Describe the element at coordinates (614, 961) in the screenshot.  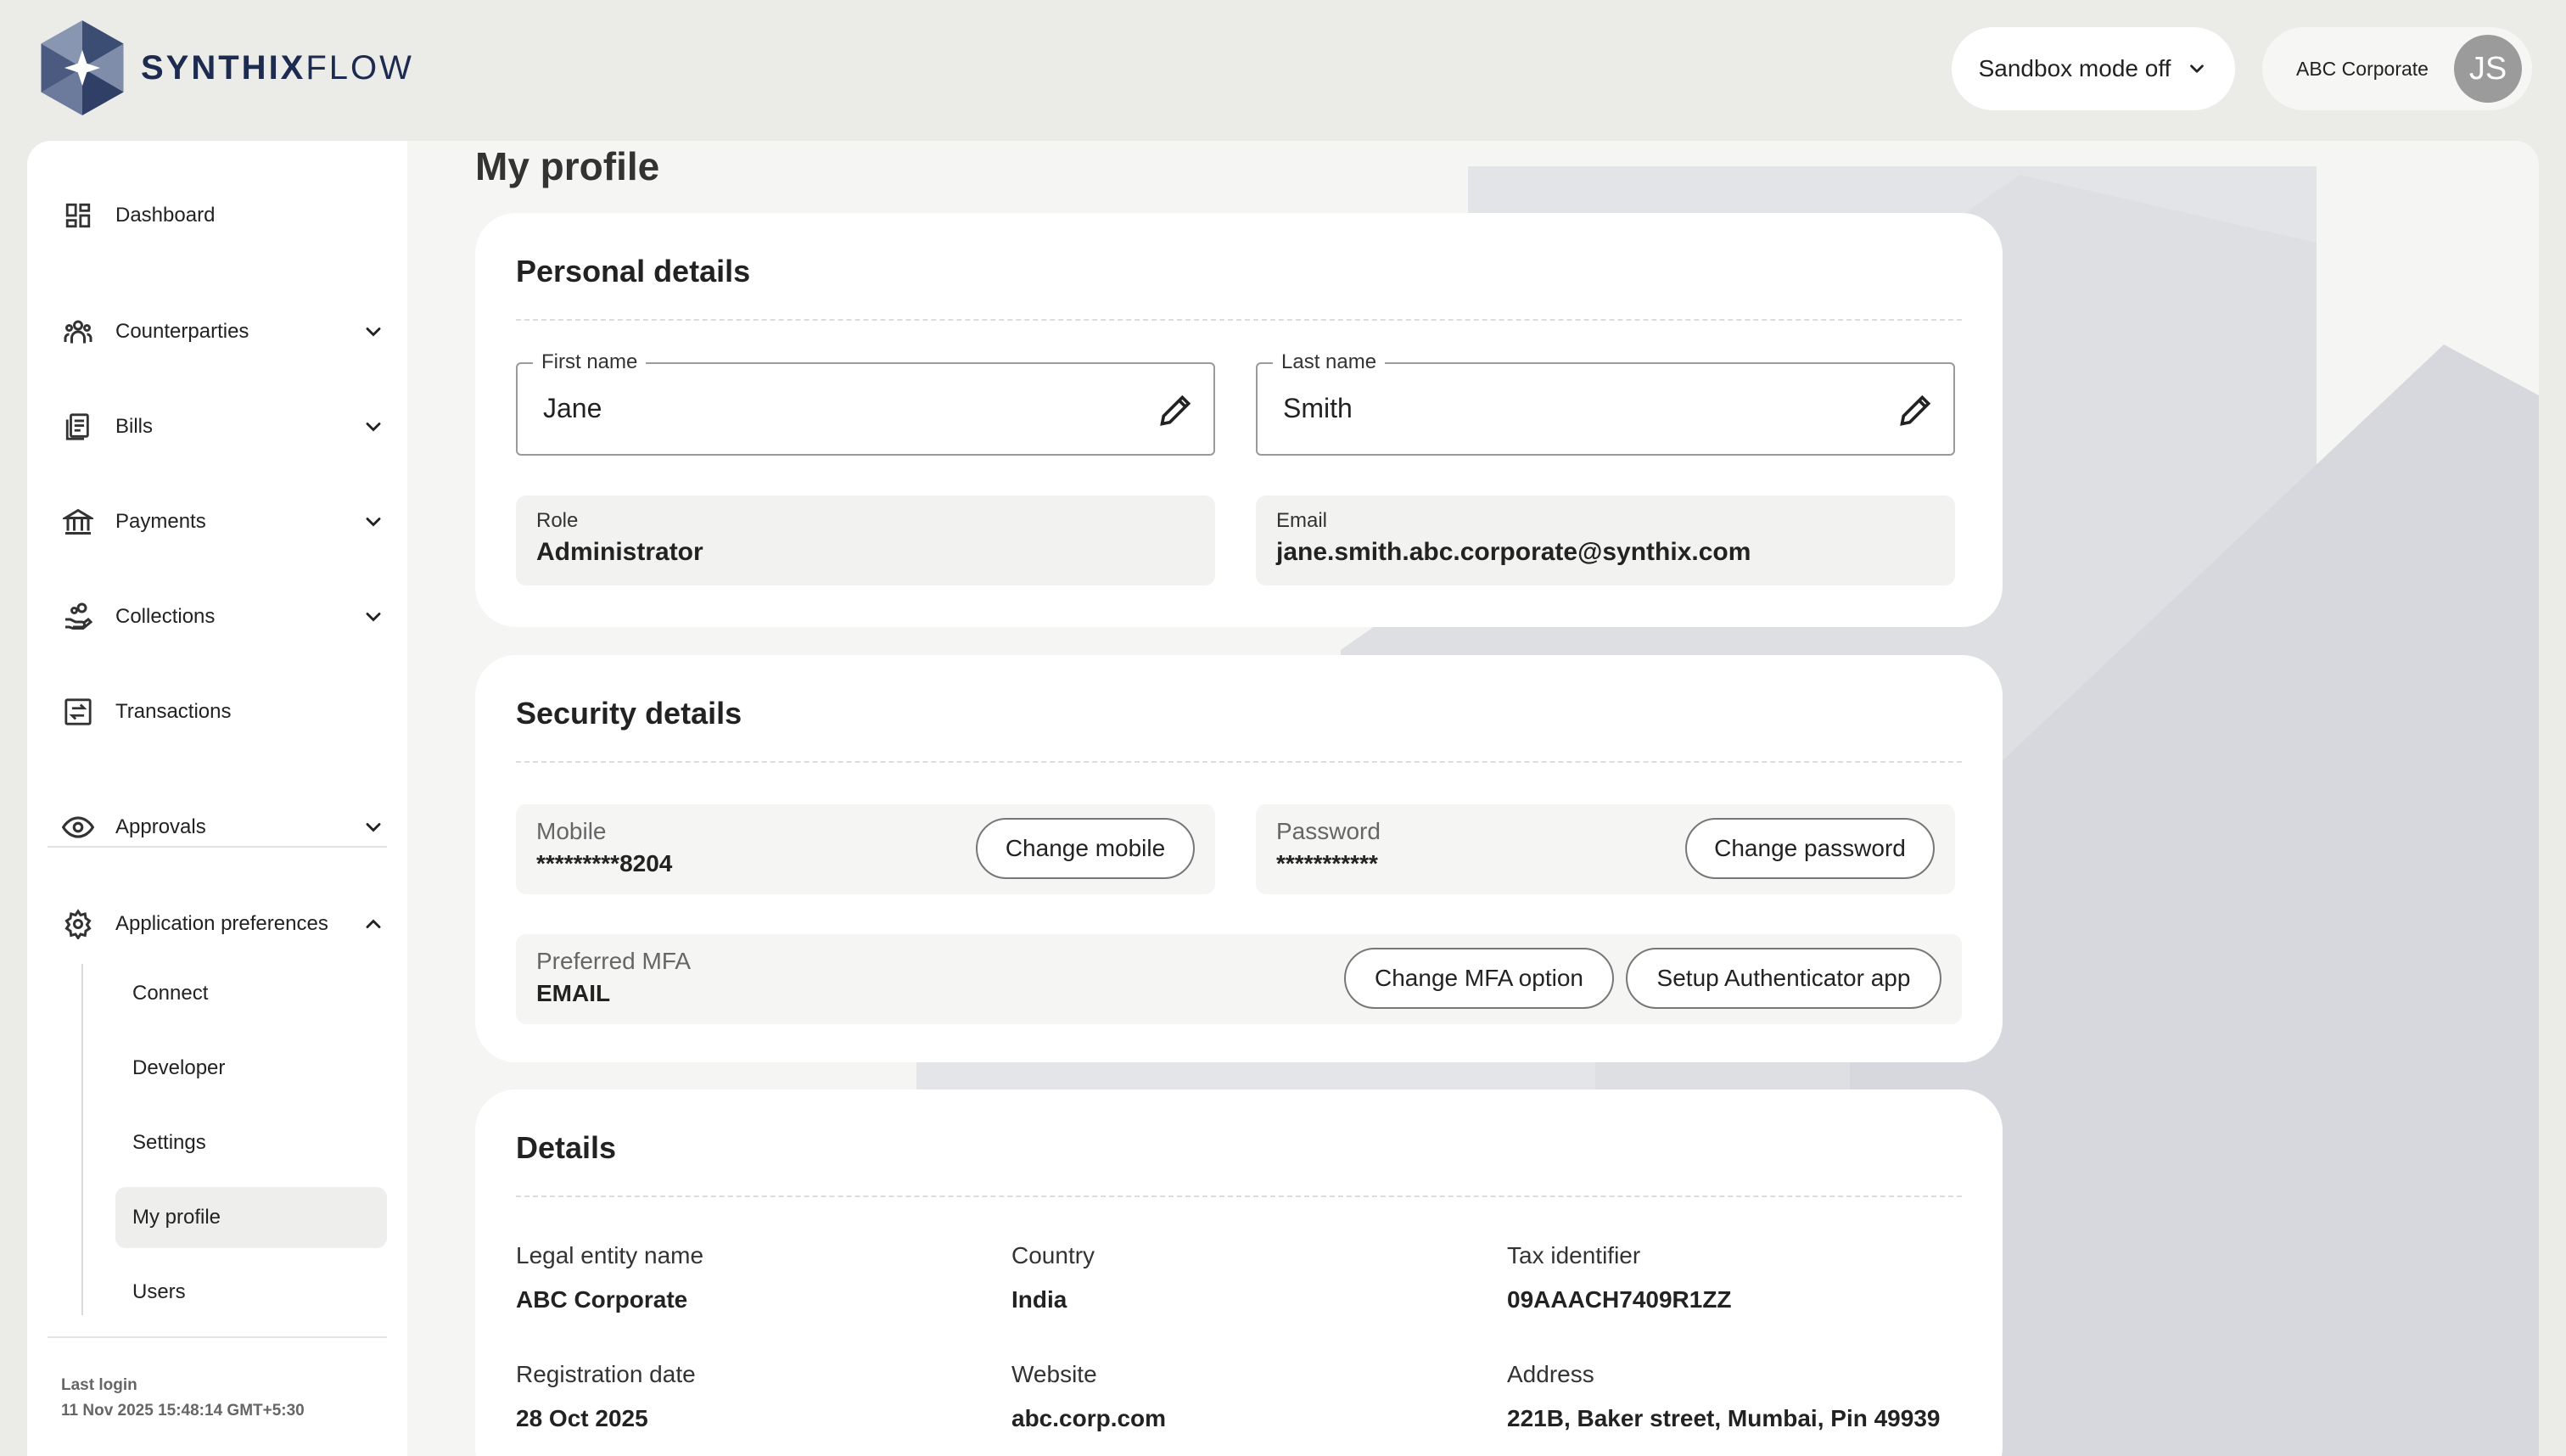
I see `mfa-label: Preferred MFA` at that location.